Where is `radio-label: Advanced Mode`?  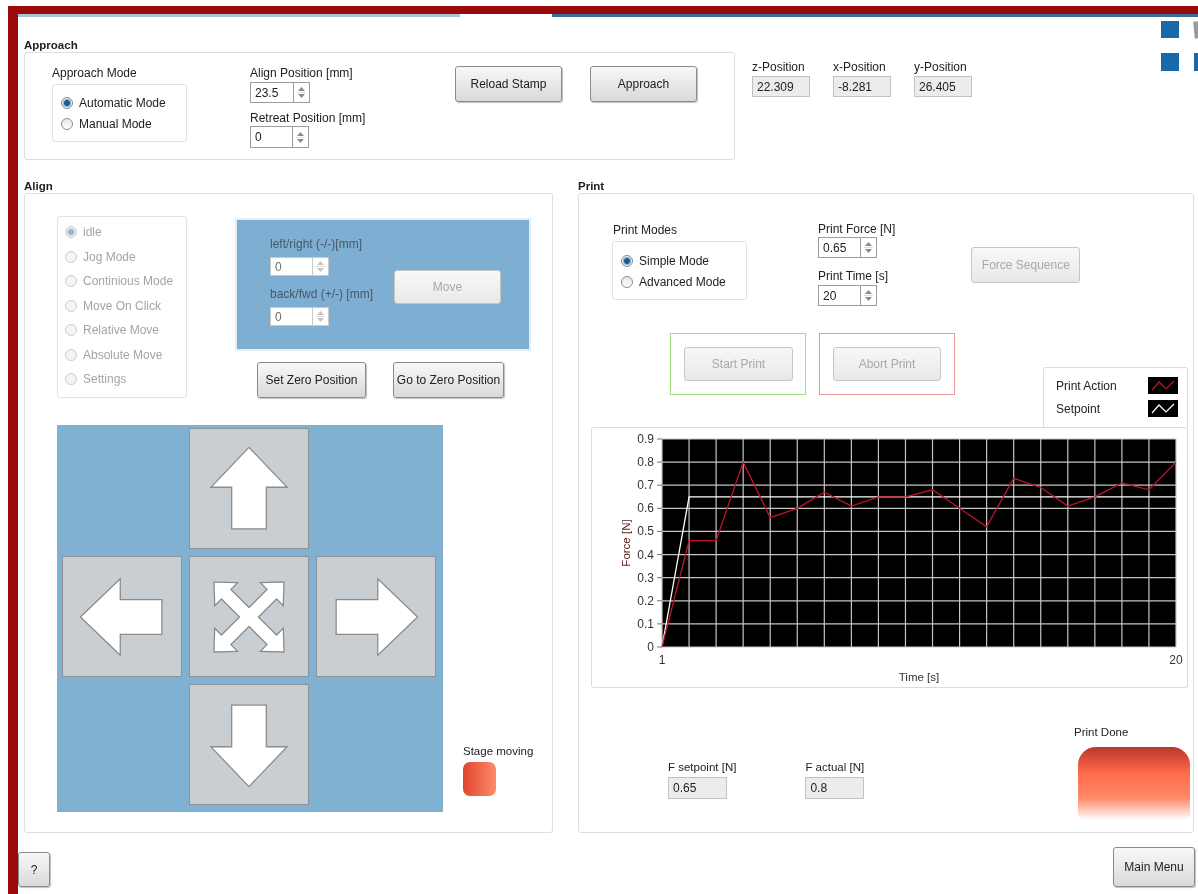 radio-label: Advanced Mode is located at coordinates (682, 282).